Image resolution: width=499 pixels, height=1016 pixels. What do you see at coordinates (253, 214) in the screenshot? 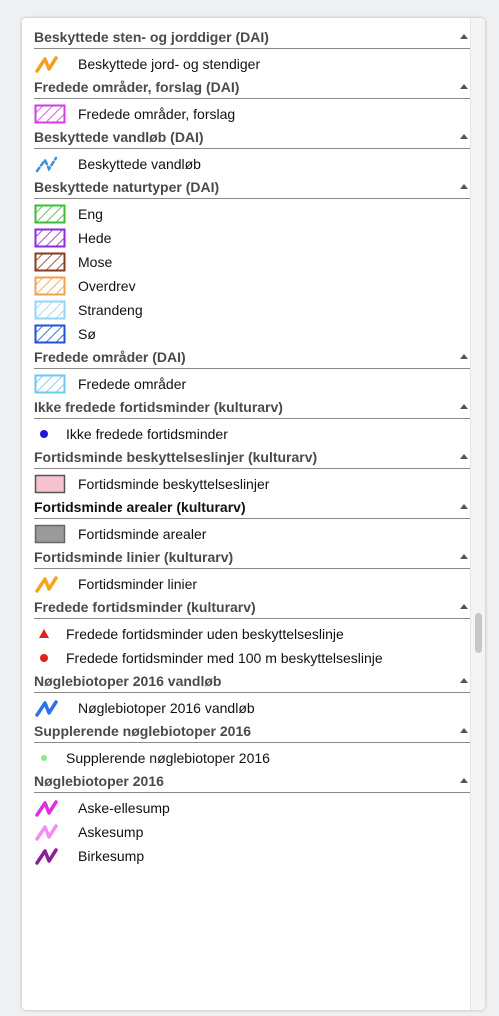
I see `legend-item: Eng` at bounding box center [253, 214].